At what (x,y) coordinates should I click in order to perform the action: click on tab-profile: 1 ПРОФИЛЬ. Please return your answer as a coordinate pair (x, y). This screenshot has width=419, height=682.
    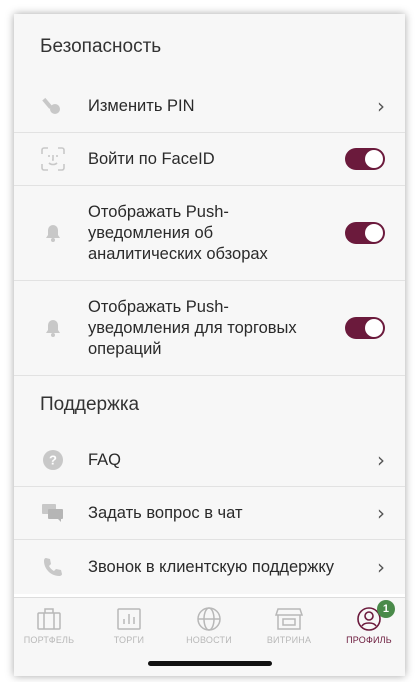
    Looking at the image, I should click on (369, 622).